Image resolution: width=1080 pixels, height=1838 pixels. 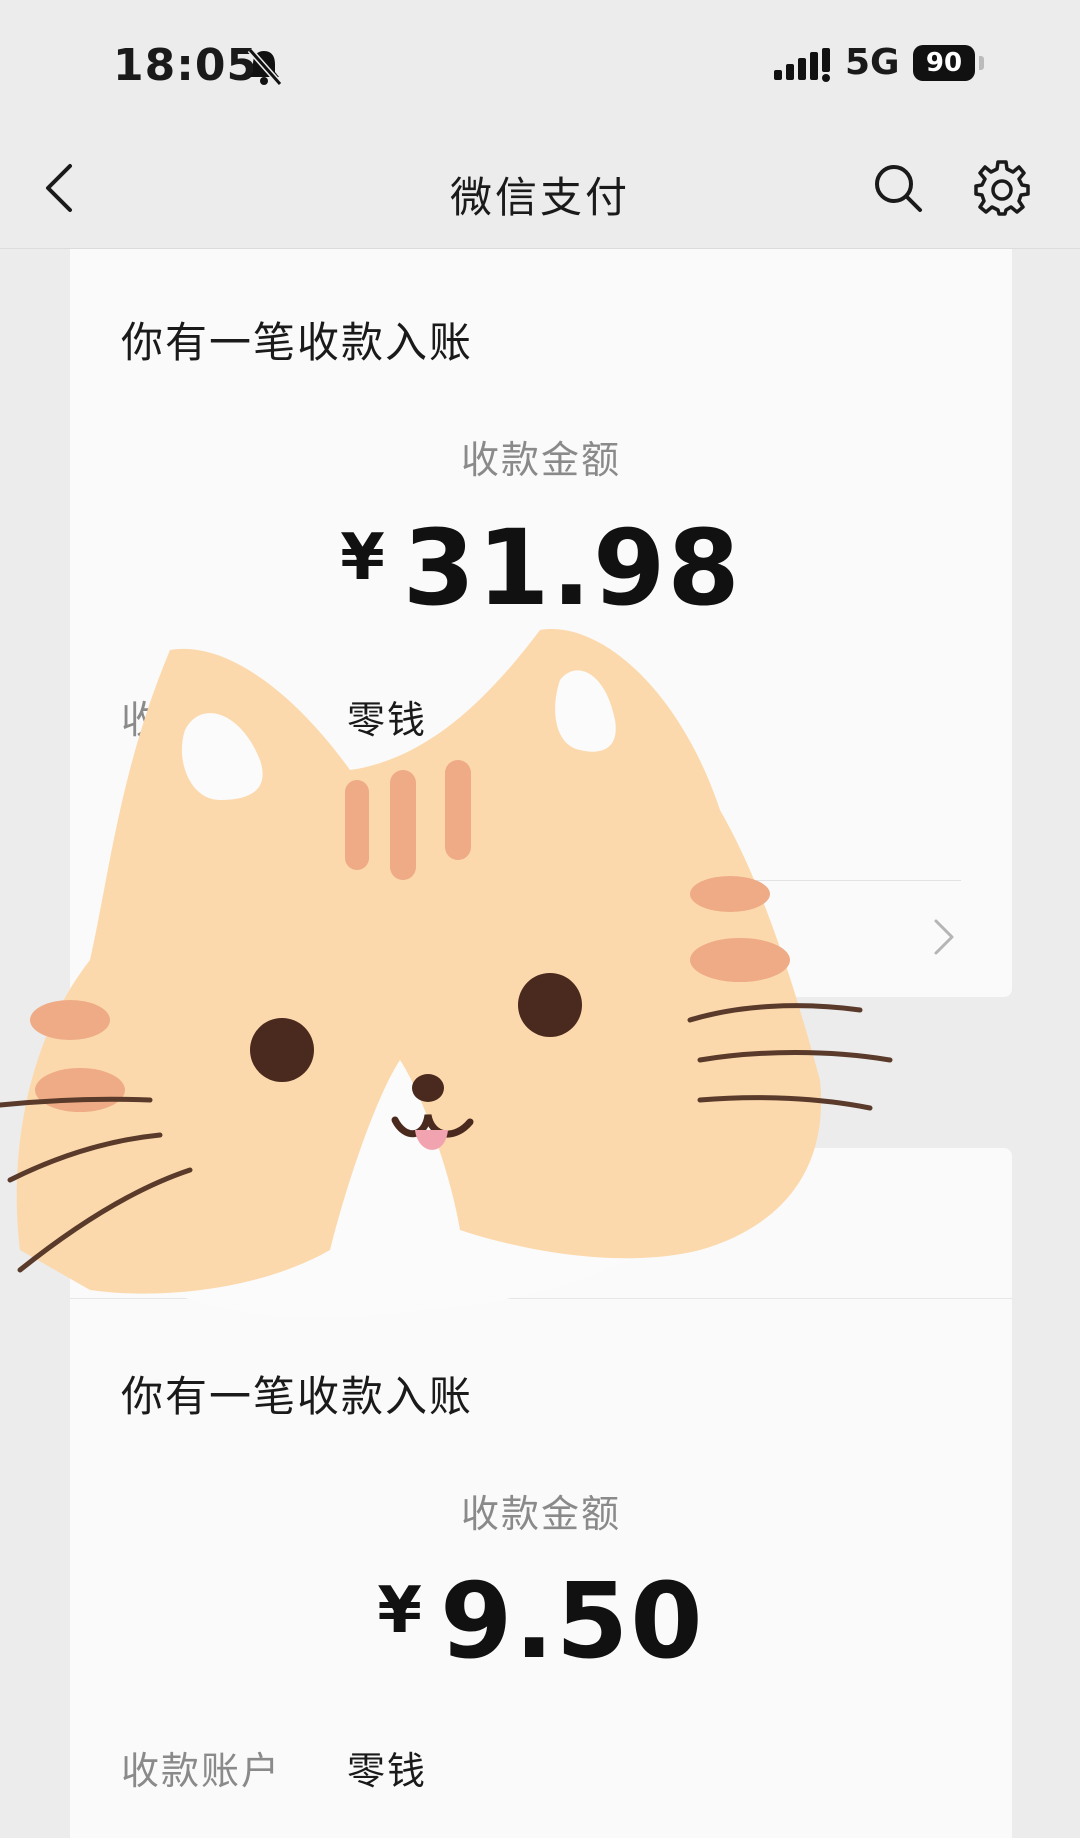 I want to click on network-type: 5G, so click(x=872, y=62).